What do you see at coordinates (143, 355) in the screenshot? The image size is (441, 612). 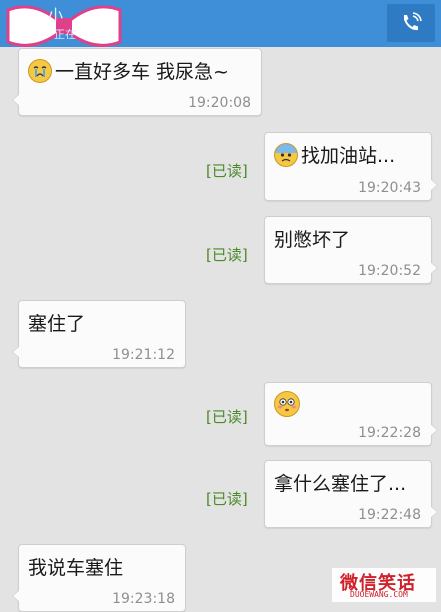 I see `message-timestamp: 19:21:12` at bounding box center [143, 355].